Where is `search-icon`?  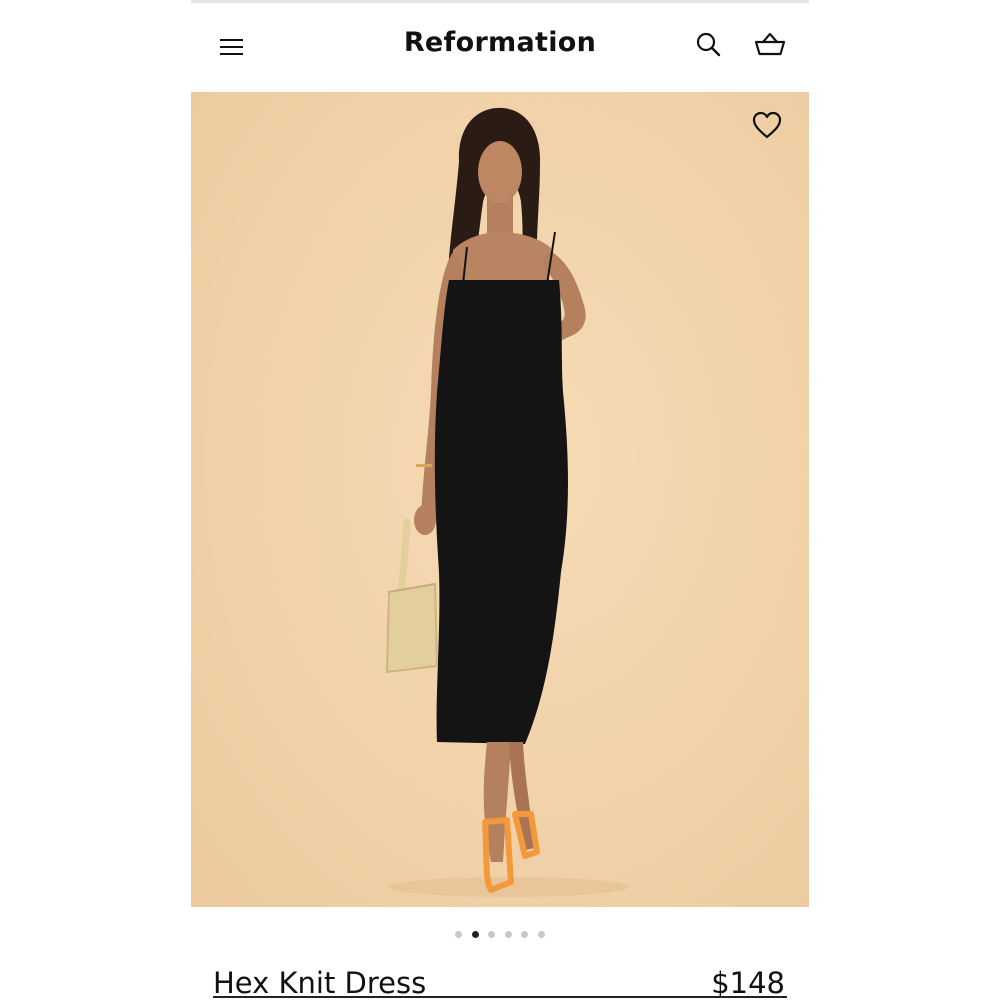 search-icon is located at coordinates (708, 44).